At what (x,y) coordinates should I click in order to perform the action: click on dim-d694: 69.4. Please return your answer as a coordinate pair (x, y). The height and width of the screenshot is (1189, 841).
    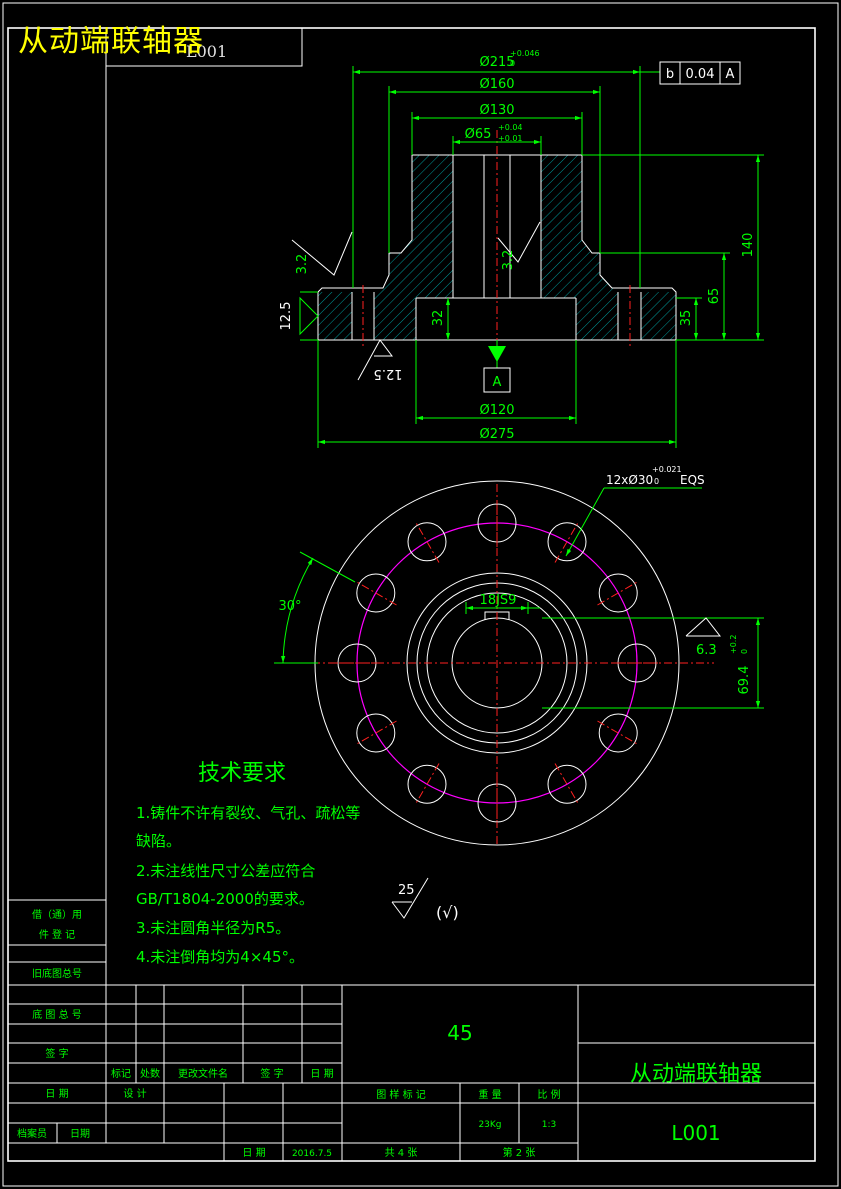
    Looking at the image, I should click on (744, 680).